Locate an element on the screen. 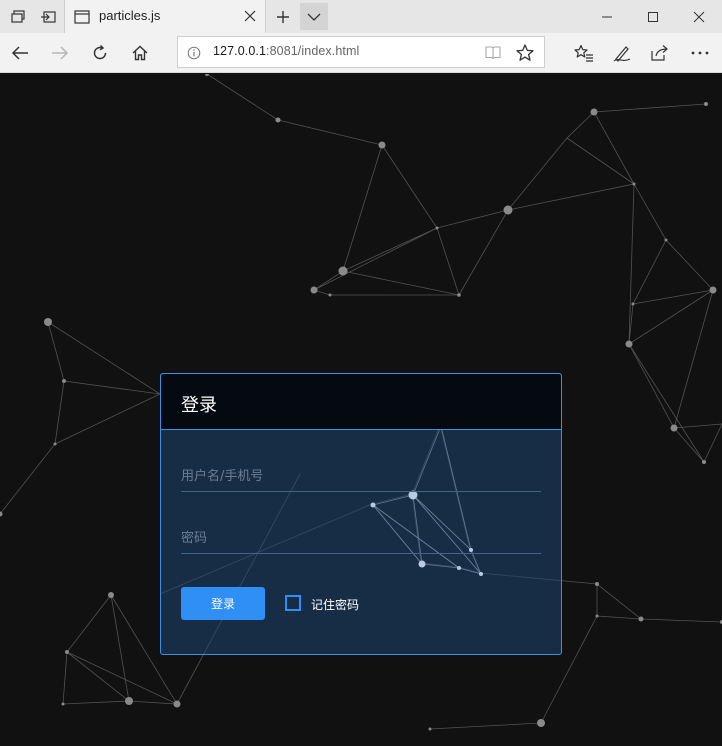  navigation-bar: 127.0.0.1:8081/index.html is located at coordinates (361, 53).